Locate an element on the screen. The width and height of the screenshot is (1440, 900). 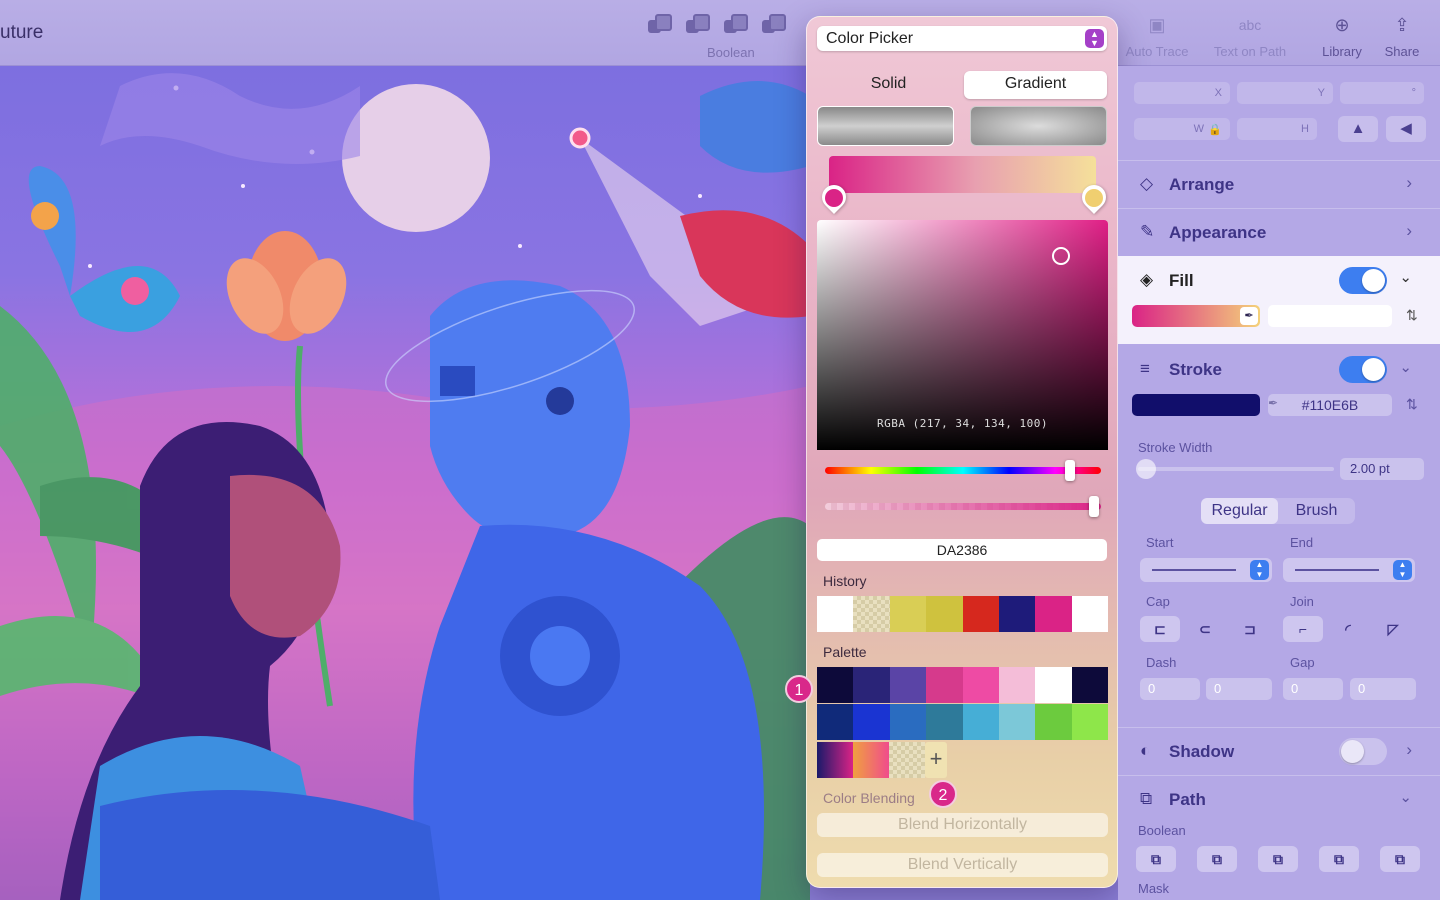
stroke-toggle is located at coordinates (1363, 369).